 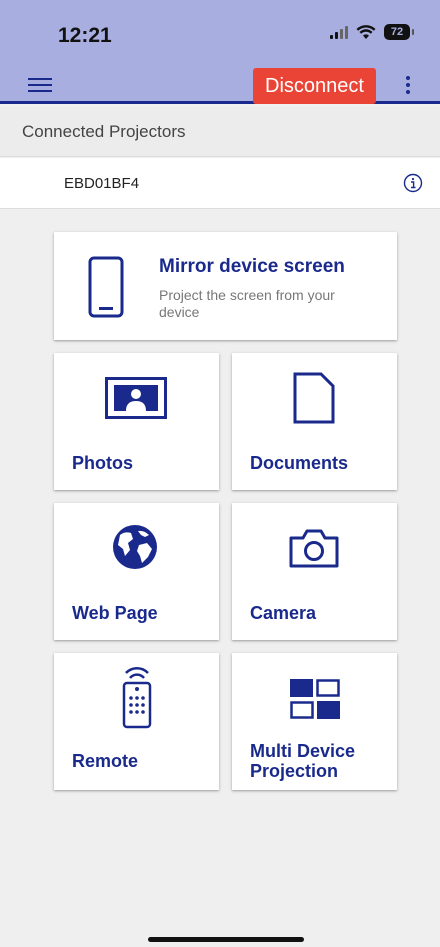 I want to click on top-bar: 12:21 72 Disconnect, so click(x=220, y=52).